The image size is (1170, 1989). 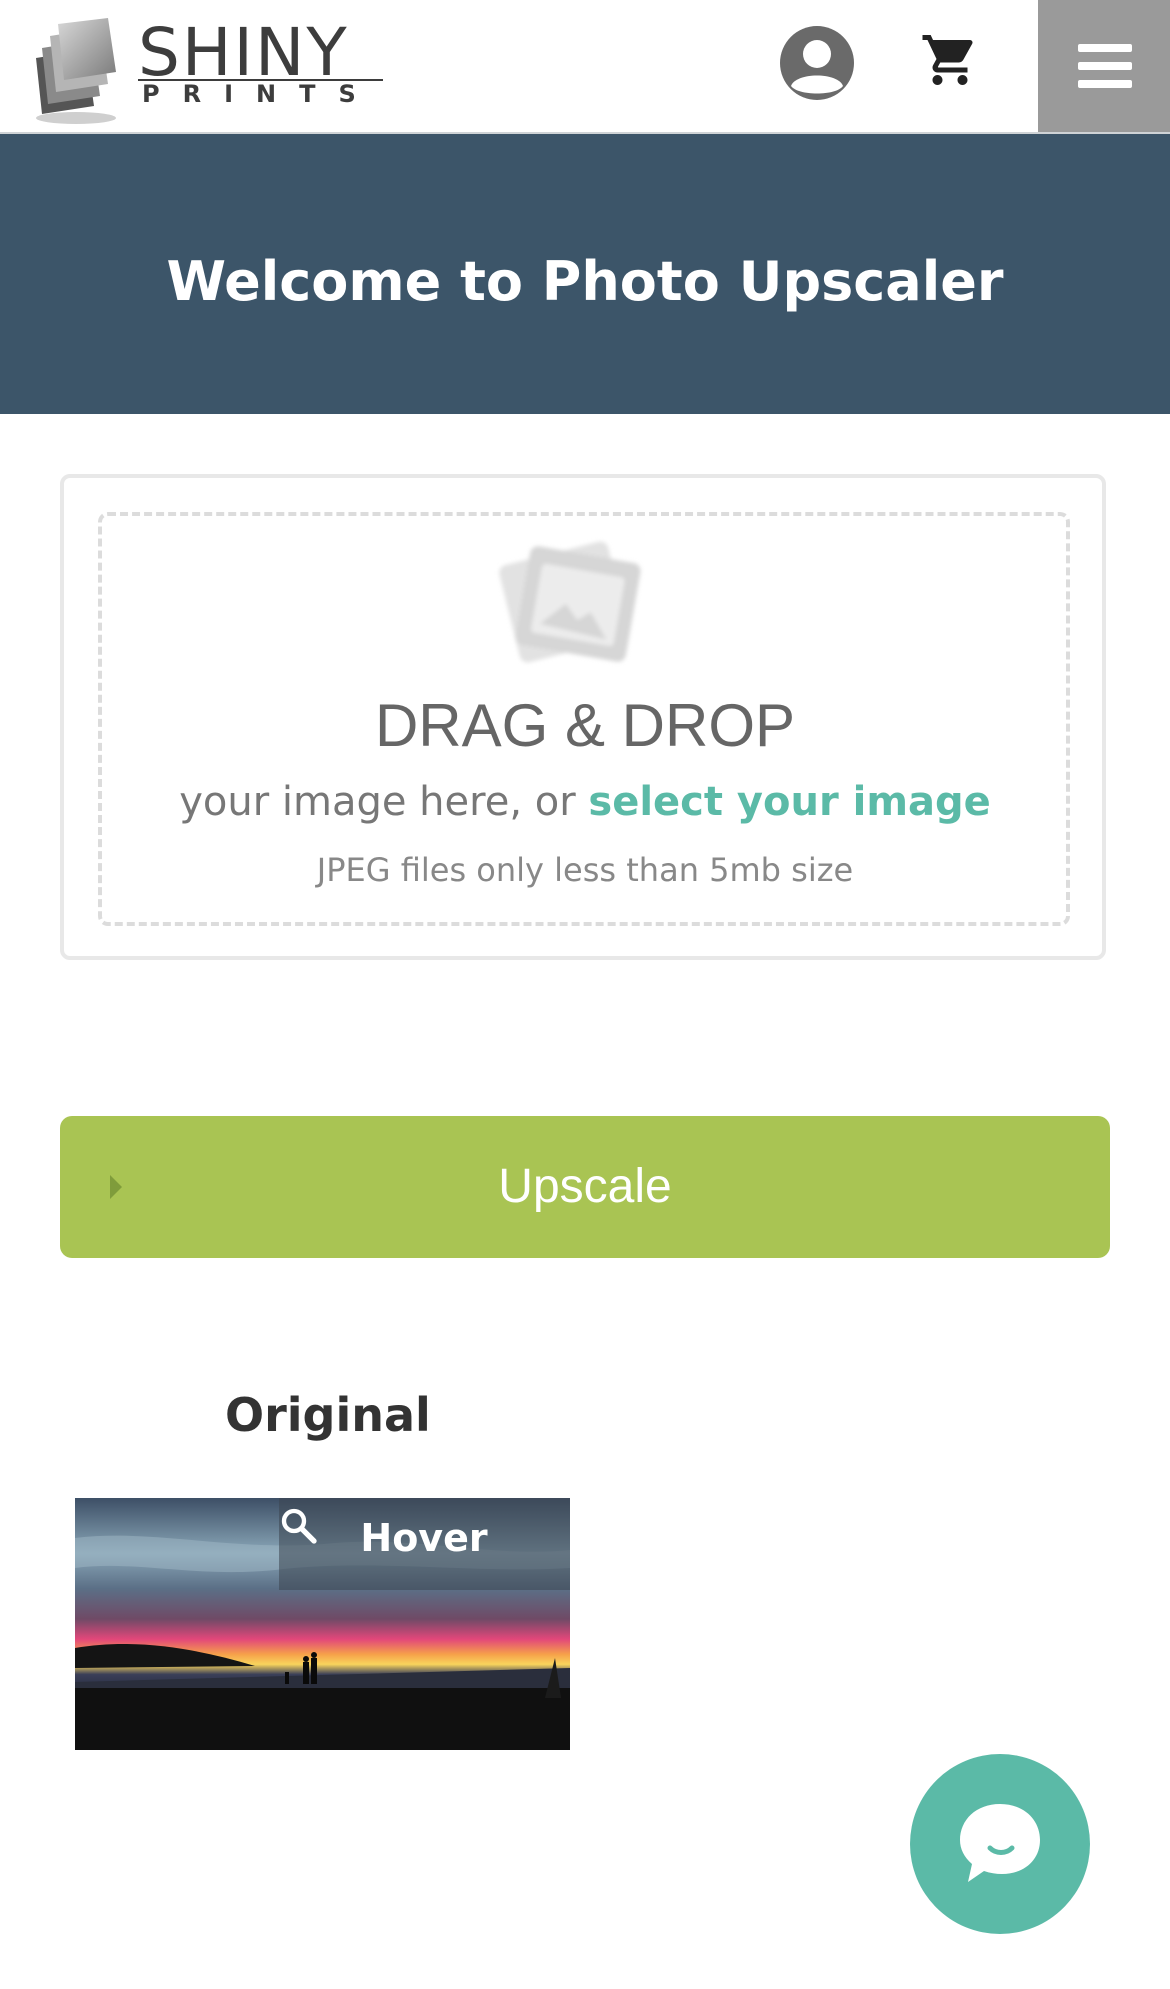 What do you see at coordinates (322, 1624) in the screenshot?
I see `original-photo-preview: Hover` at bounding box center [322, 1624].